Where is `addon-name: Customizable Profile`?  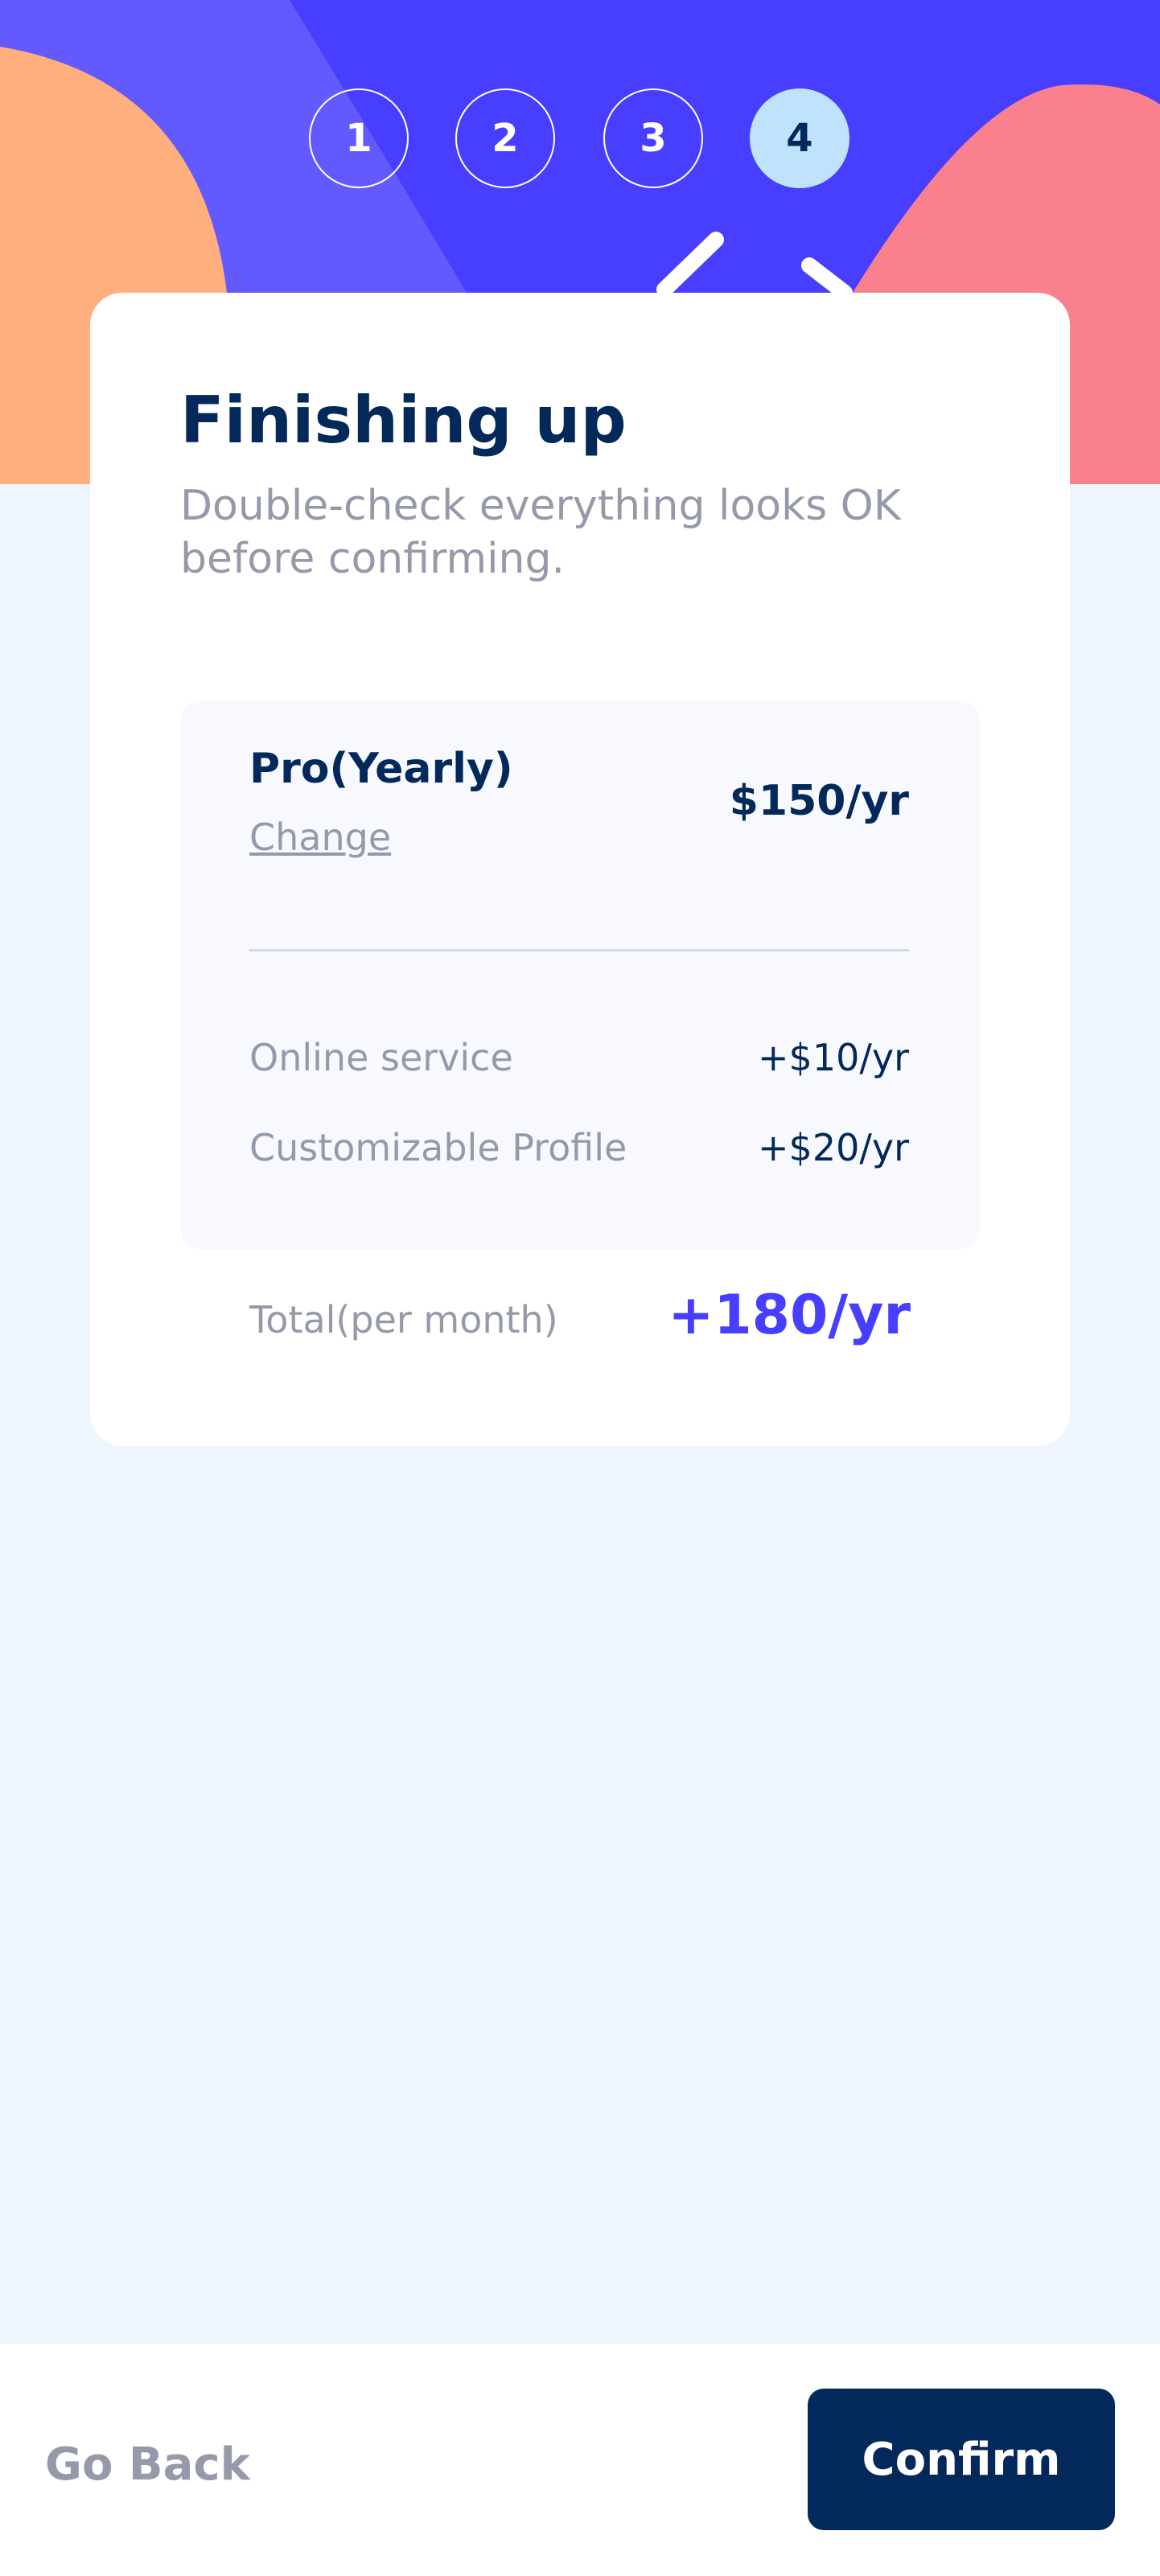
addon-name: Customizable Profile is located at coordinates (438, 1147).